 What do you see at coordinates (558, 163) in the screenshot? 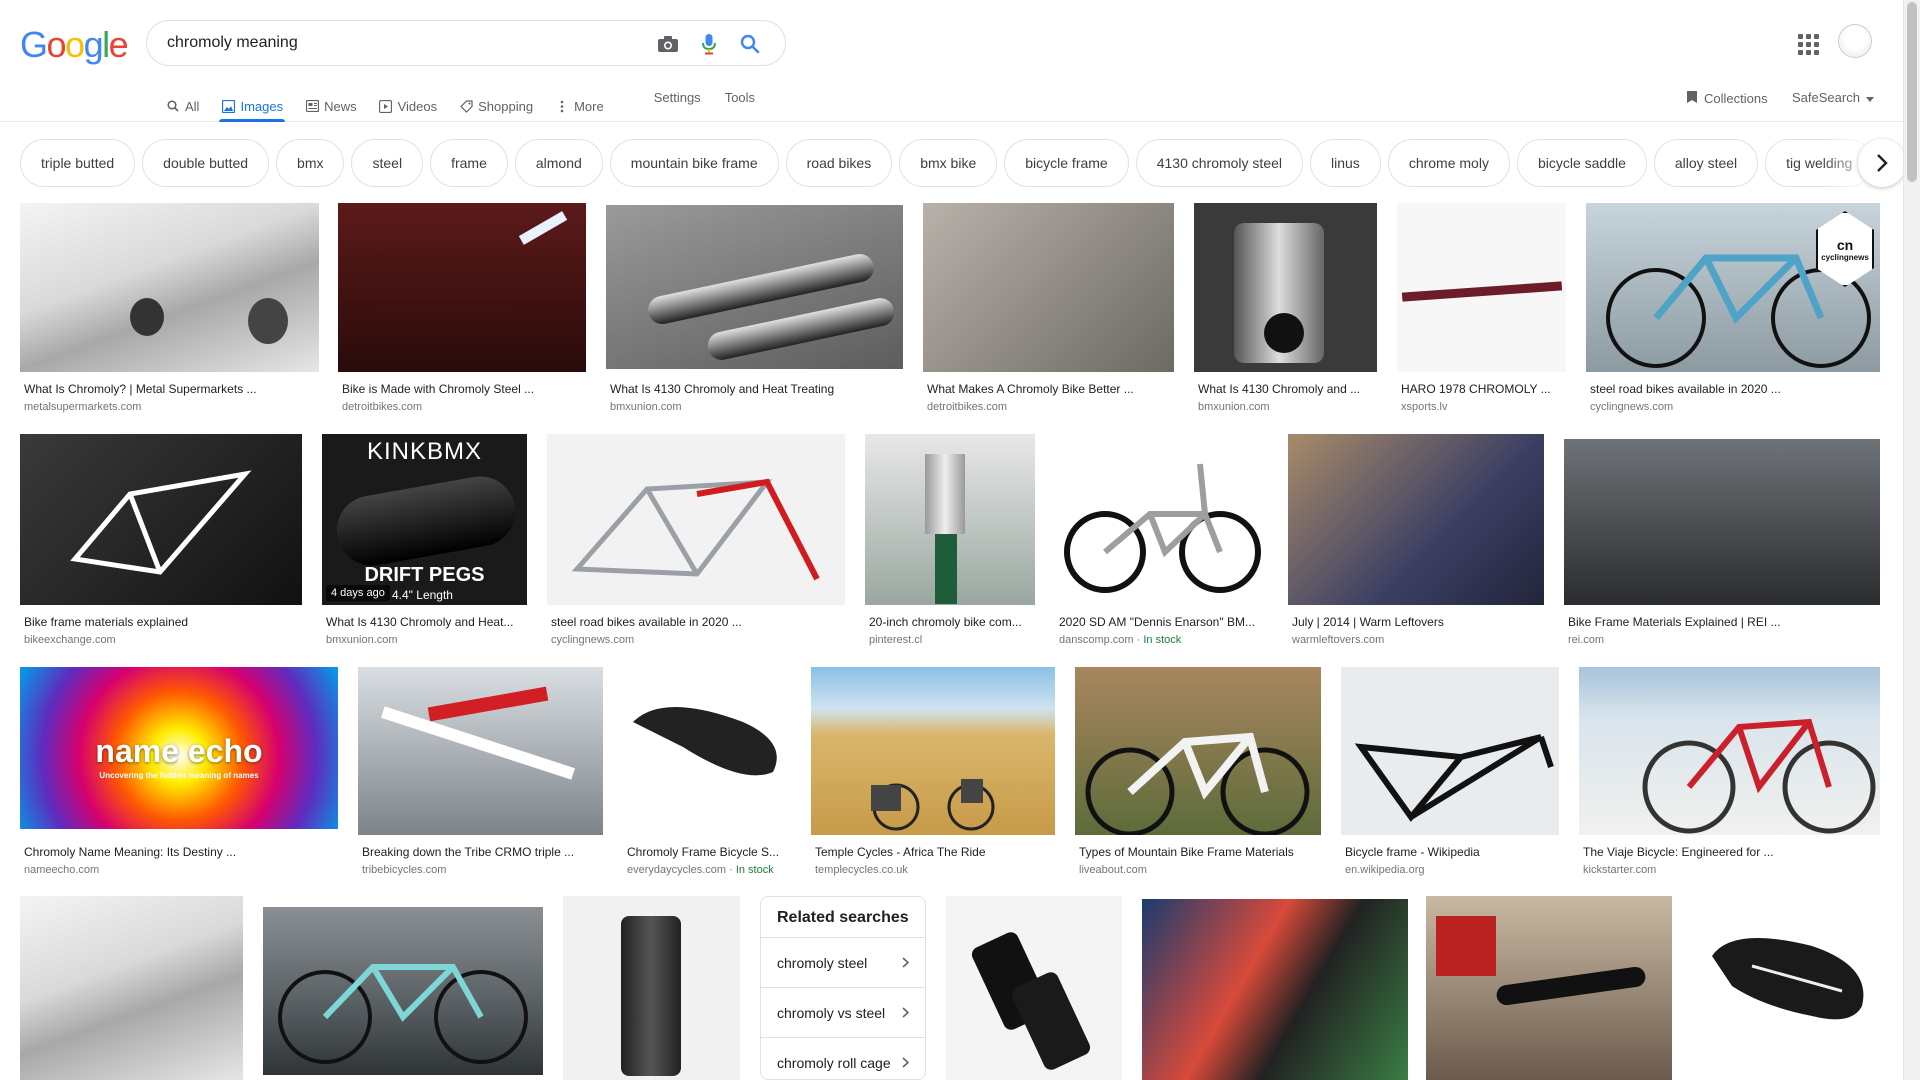
I see `suggestion-chip: almond` at bounding box center [558, 163].